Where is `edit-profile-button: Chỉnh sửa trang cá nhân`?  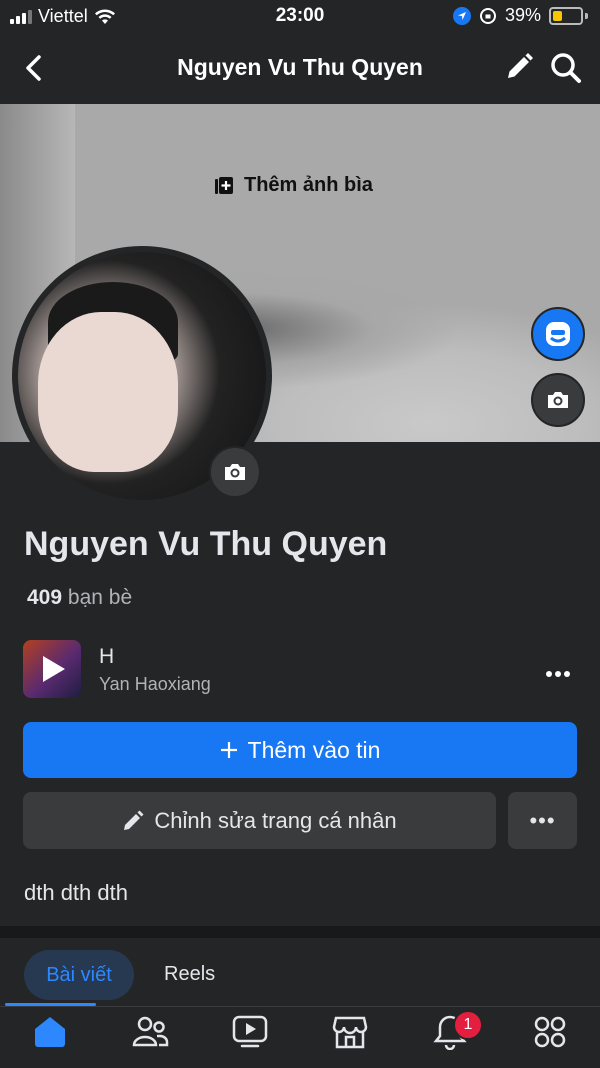 edit-profile-button: Chỉnh sửa trang cá nhân is located at coordinates (259, 820).